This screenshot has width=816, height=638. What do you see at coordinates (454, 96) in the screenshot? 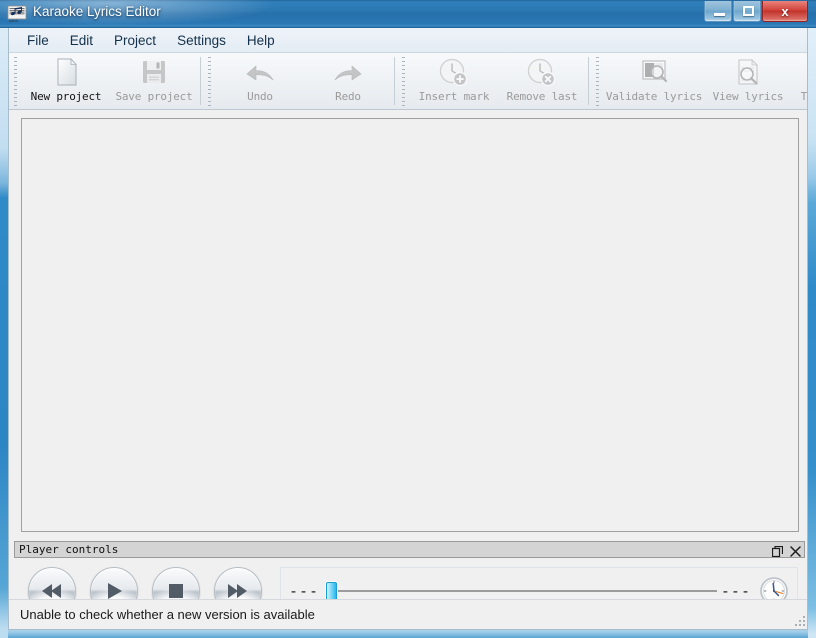
I see `insert-mark-label: Insert mark` at bounding box center [454, 96].